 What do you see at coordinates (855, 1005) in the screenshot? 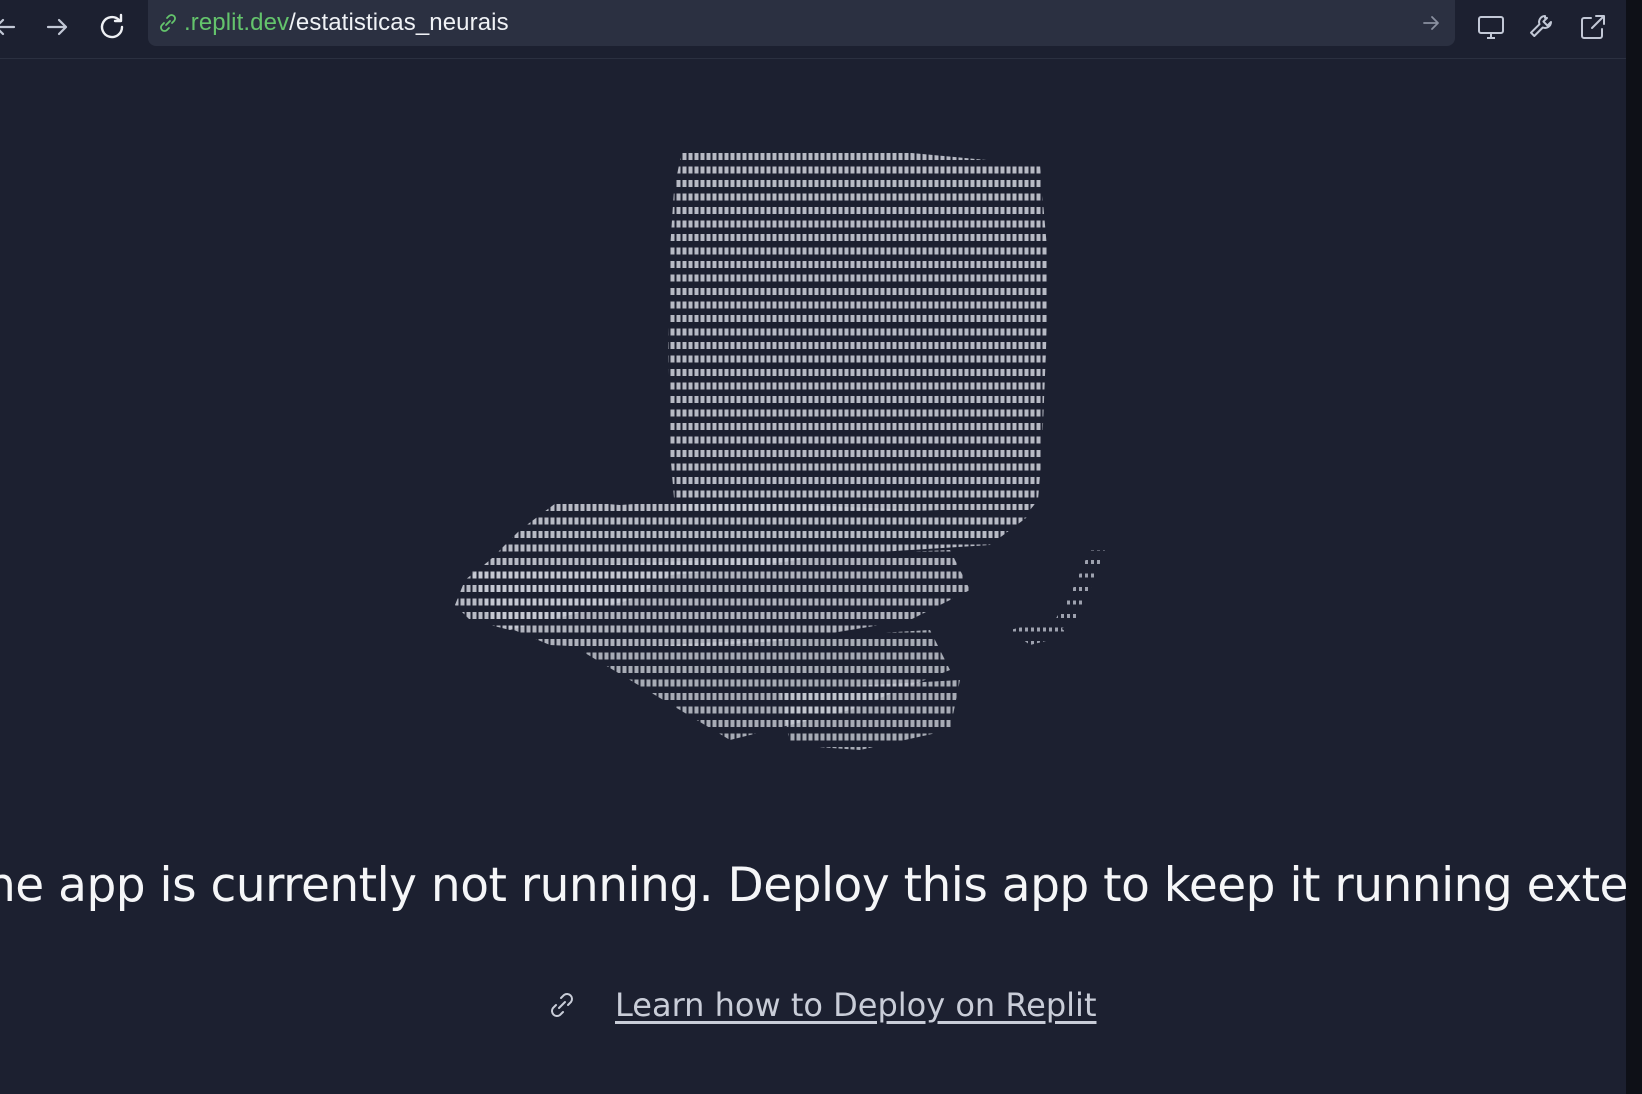
I see `learn-deploy-link: Learn how to Deploy on Replit` at bounding box center [855, 1005].